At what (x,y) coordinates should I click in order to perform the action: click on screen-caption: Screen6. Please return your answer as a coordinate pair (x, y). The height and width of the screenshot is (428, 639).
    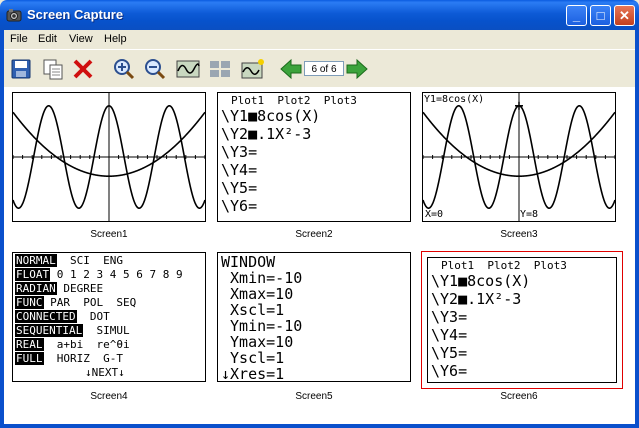
    Looking at the image, I should click on (519, 396).